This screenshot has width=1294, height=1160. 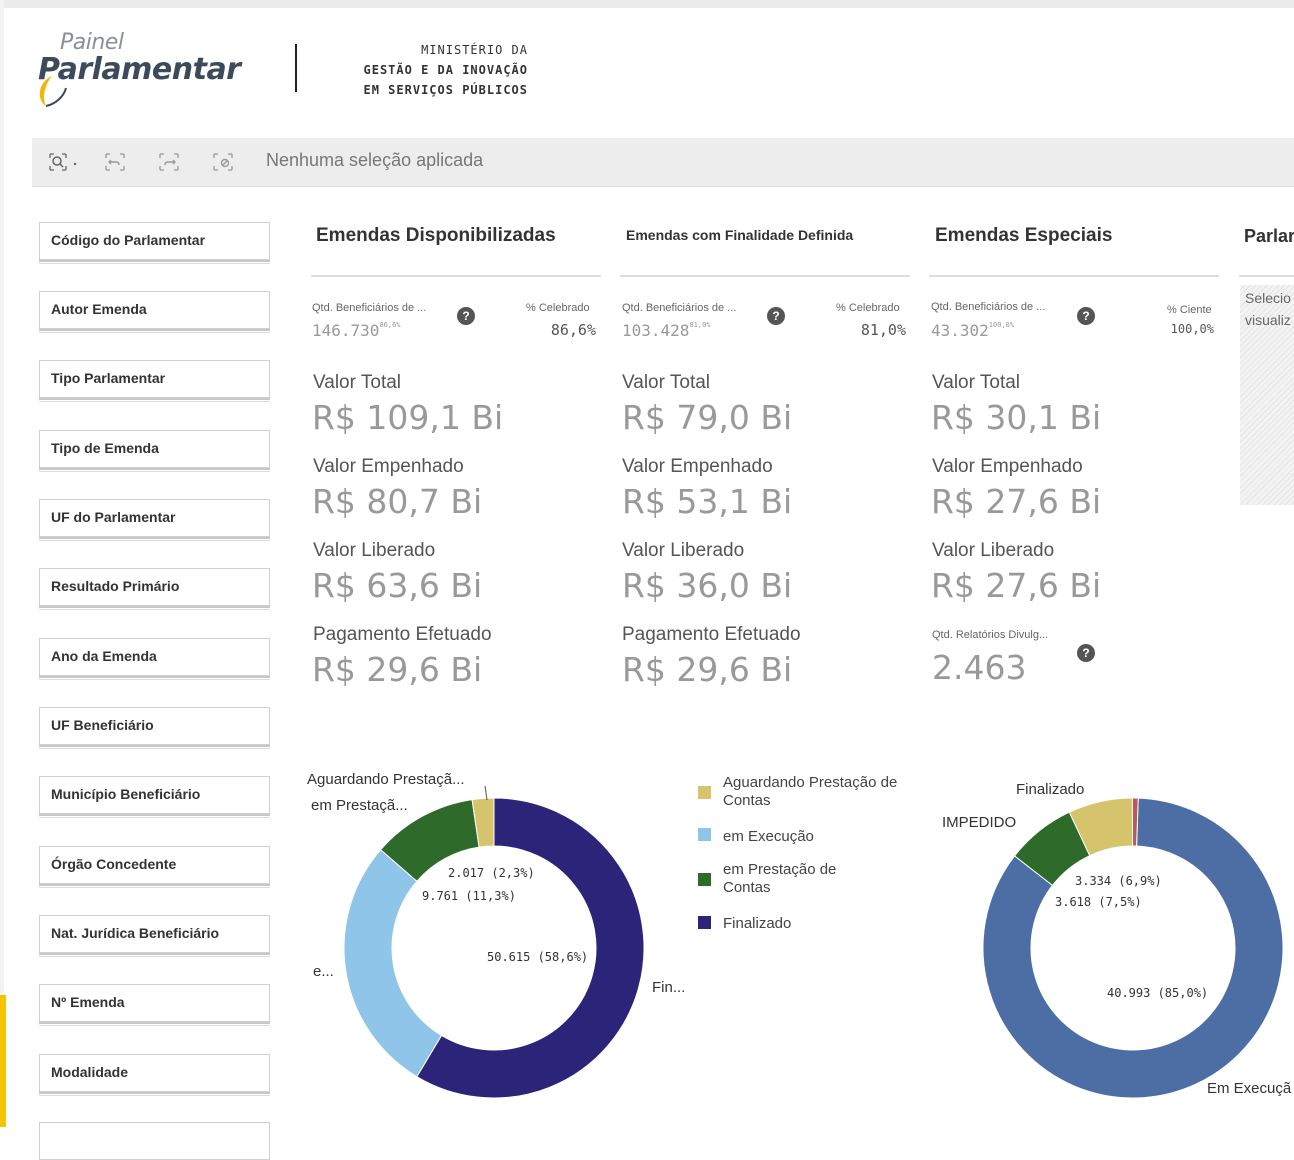 I want to click on slice-label: Em Execuçã, so click(x=1249, y=1088).